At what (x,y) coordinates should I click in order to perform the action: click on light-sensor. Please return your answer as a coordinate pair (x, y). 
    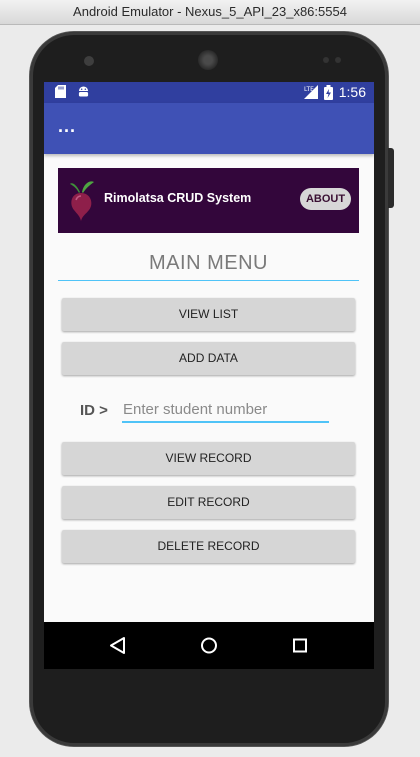
    Looking at the image, I should click on (338, 60).